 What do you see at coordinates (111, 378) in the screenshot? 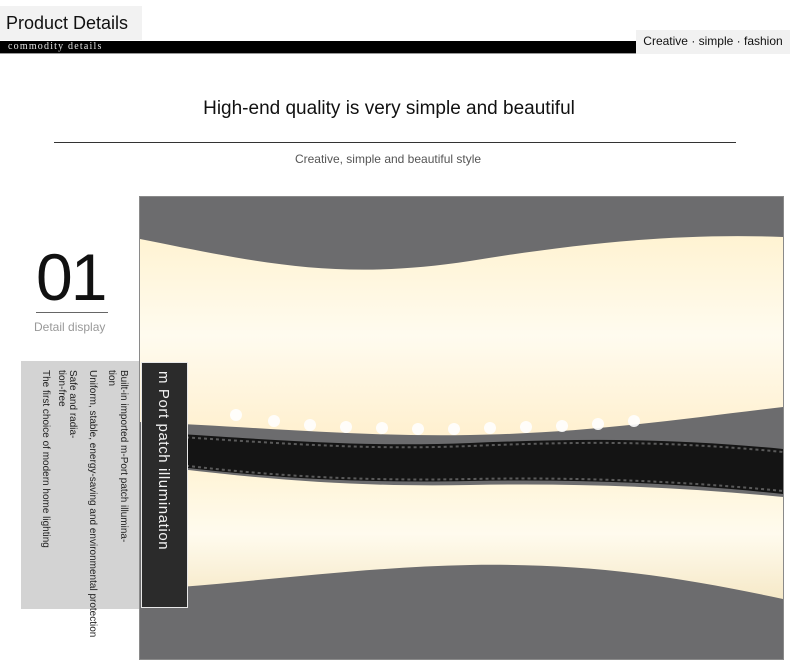
I see `feature-line-2: tion` at bounding box center [111, 378].